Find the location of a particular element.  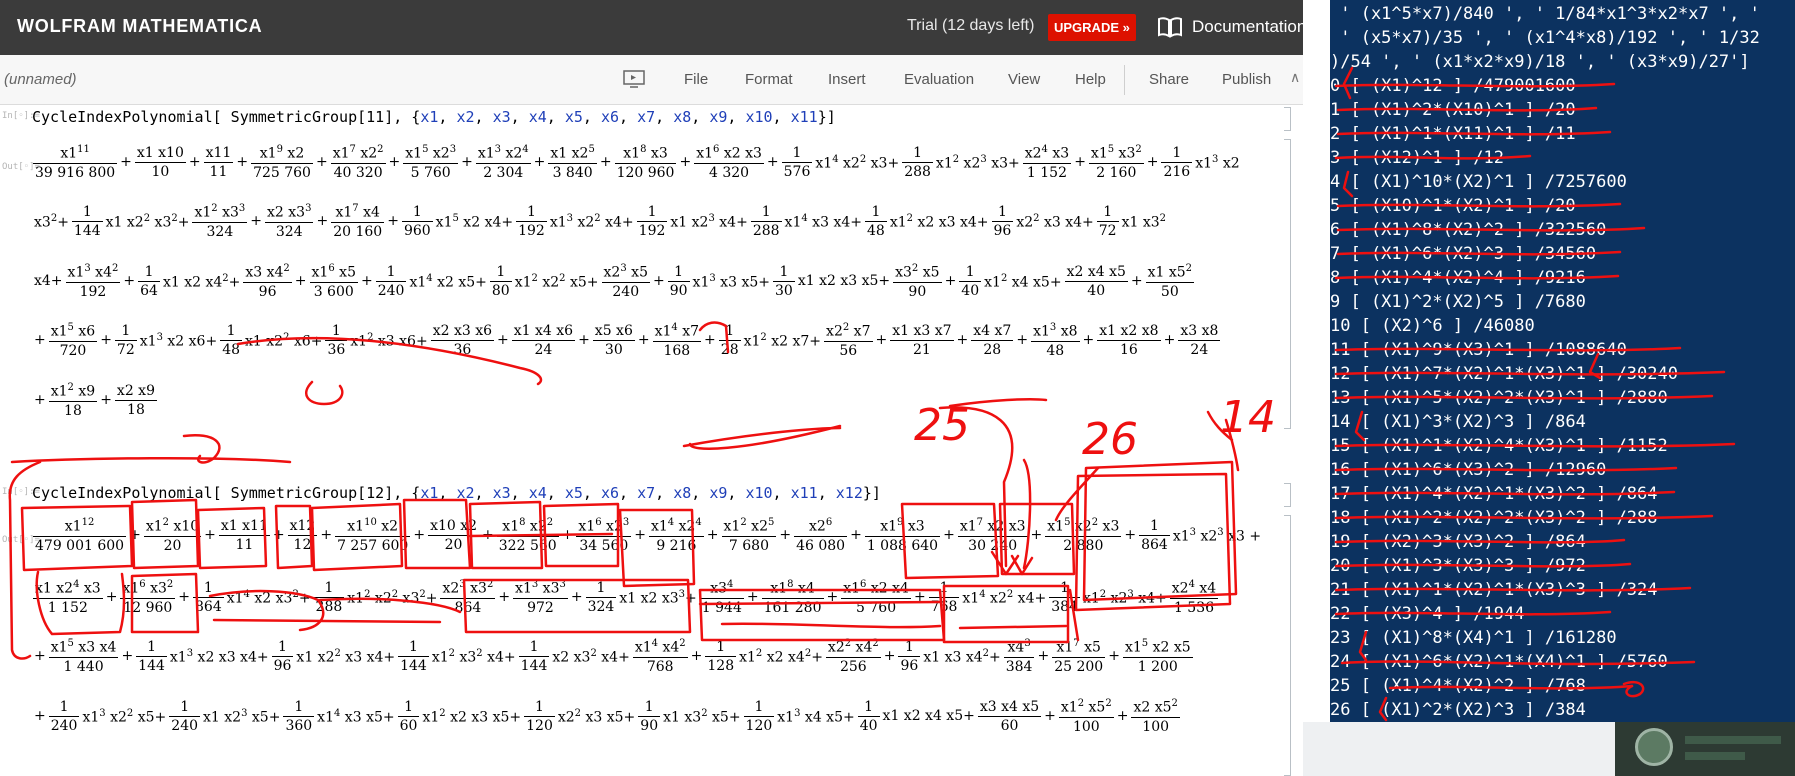

terminal-row: 16 [ (X1)^6*(X3)^2 ] /12960 is located at coordinates (1468, 470).